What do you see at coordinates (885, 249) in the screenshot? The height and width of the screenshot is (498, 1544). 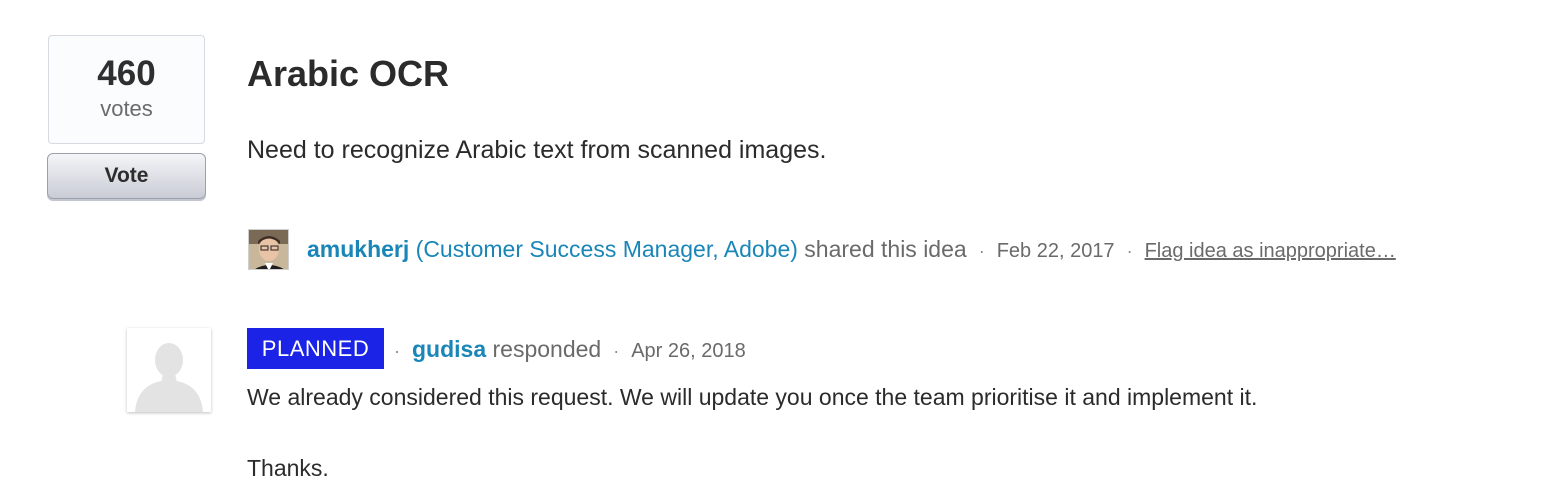 I see `author-action: shared this idea` at bounding box center [885, 249].